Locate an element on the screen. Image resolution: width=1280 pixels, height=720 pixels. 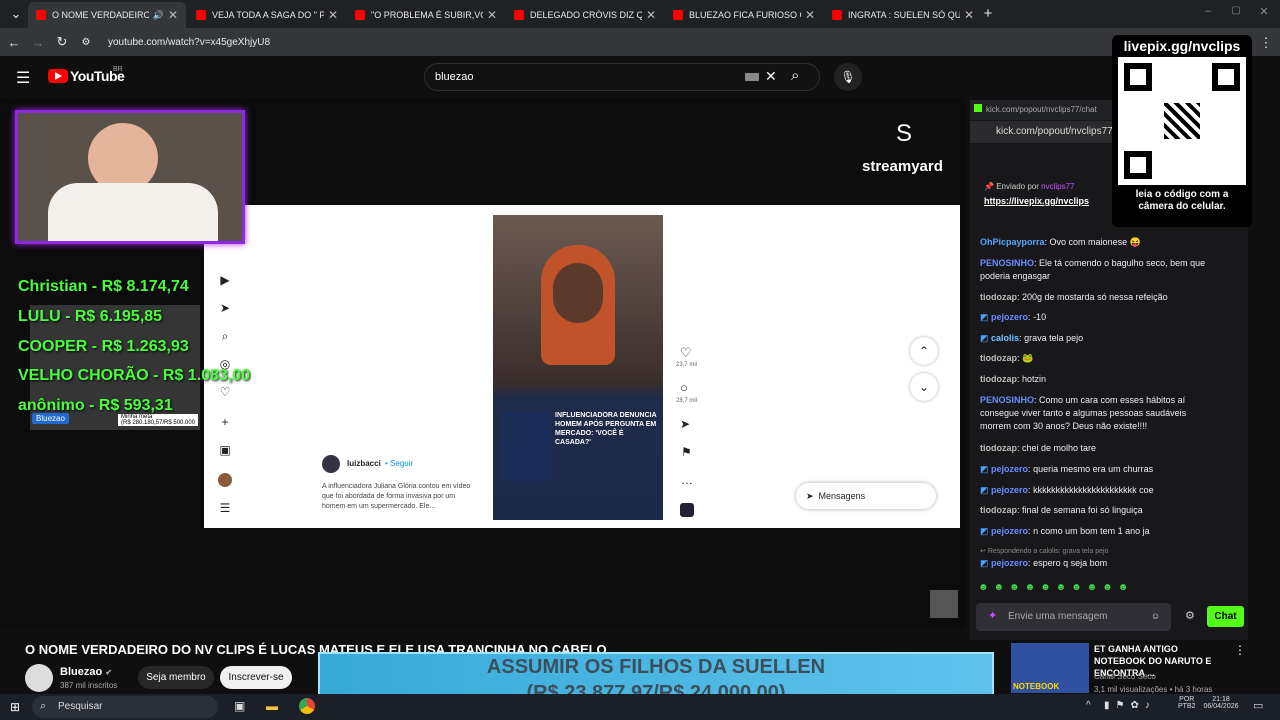
file-explorer-icon: ▬ is located at coordinates (272, 706).